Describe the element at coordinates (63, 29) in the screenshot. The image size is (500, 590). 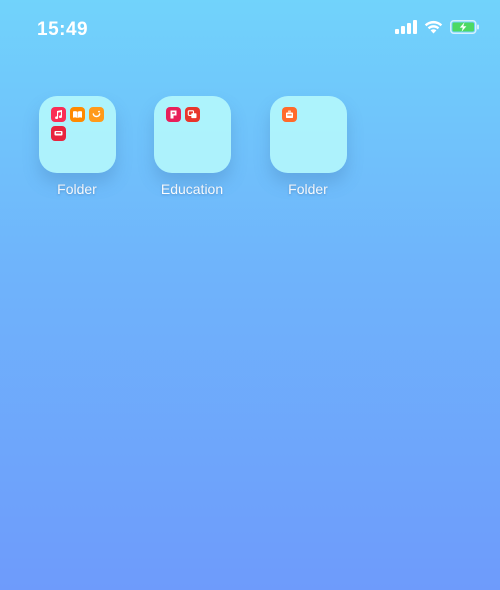
I see `status-time: 15:49` at that location.